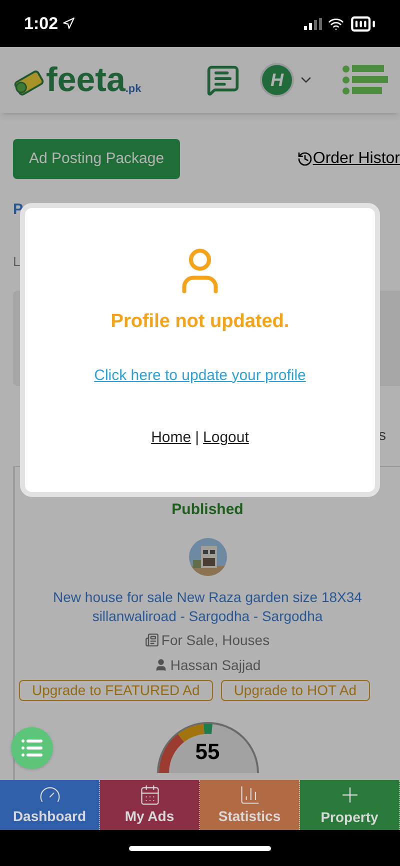 Image resolution: width=400 pixels, height=866 pixels. What do you see at coordinates (215, 665) in the screenshot?
I see `ad-author: Hassan Sajjad` at bounding box center [215, 665].